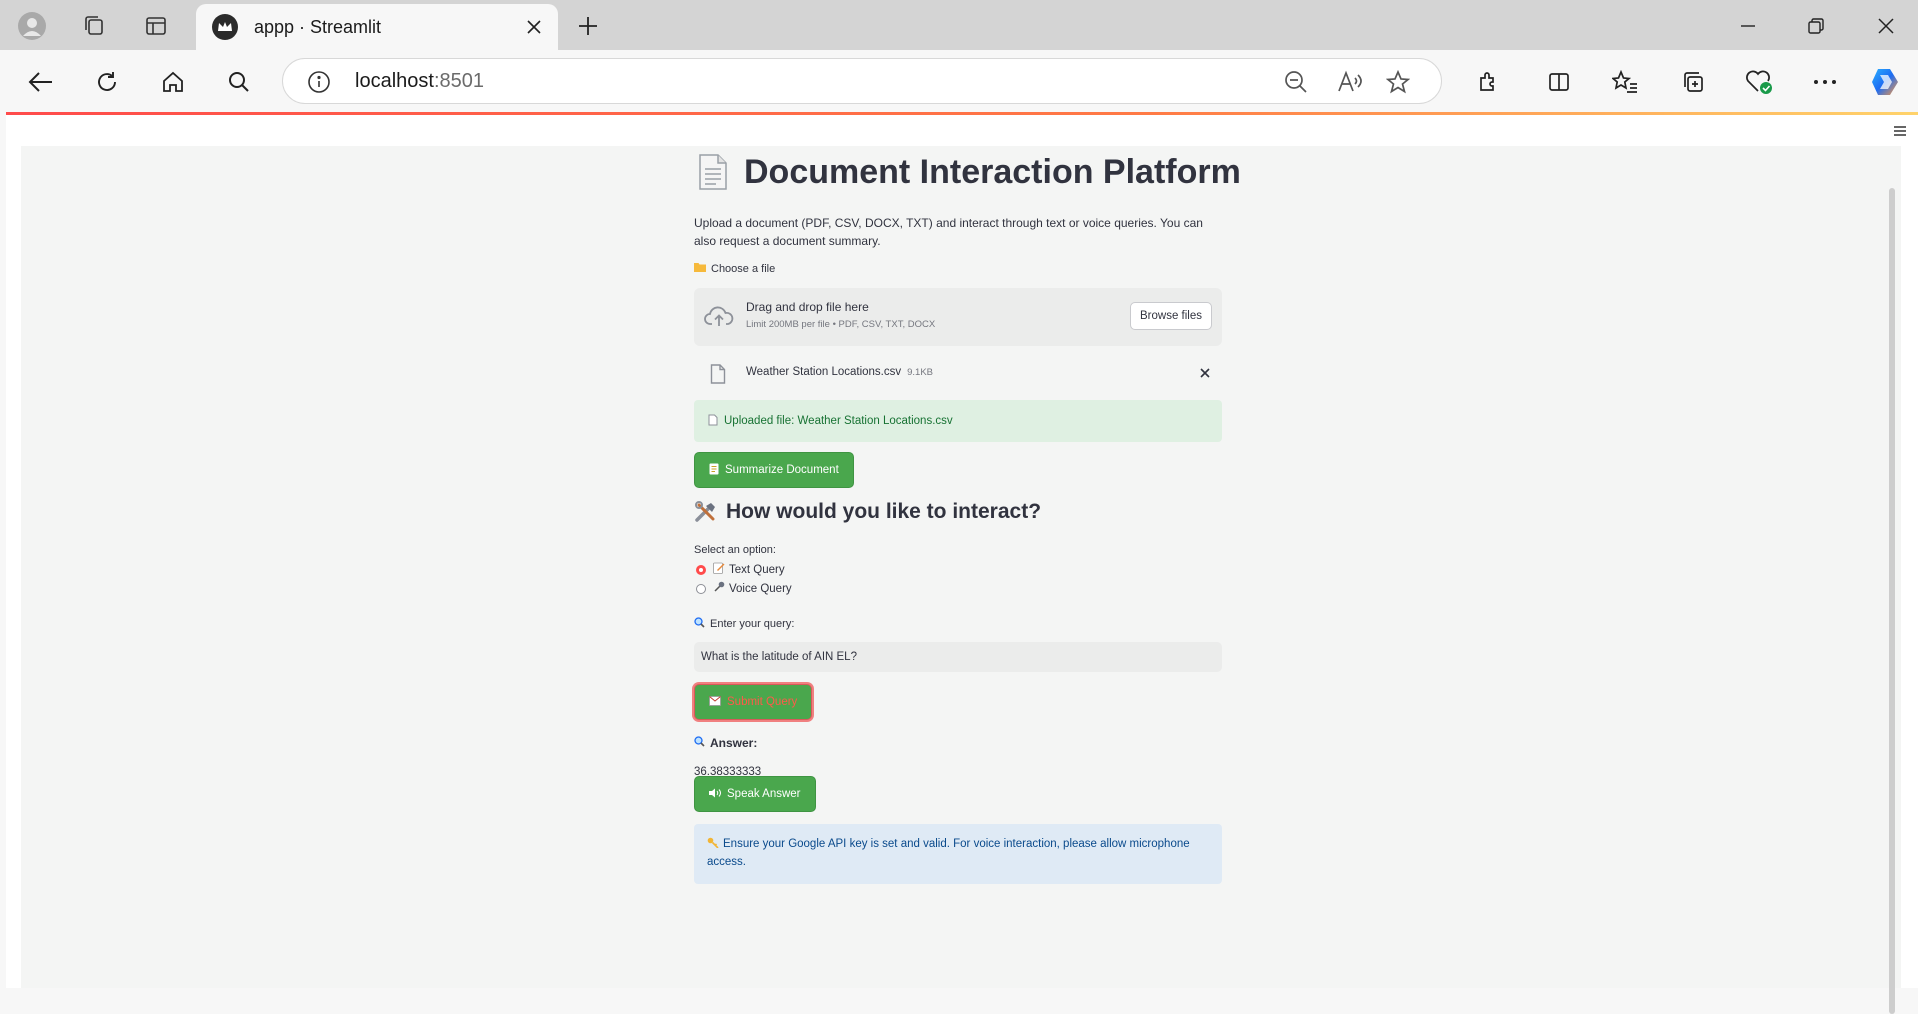  I want to click on speaker-icon, so click(715, 794).